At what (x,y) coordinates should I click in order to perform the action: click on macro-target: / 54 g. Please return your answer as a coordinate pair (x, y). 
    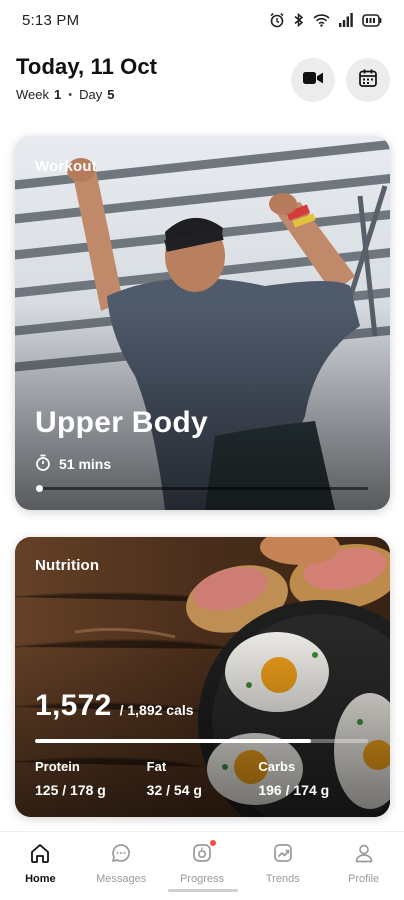
    Looking at the image, I should click on (184, 790).